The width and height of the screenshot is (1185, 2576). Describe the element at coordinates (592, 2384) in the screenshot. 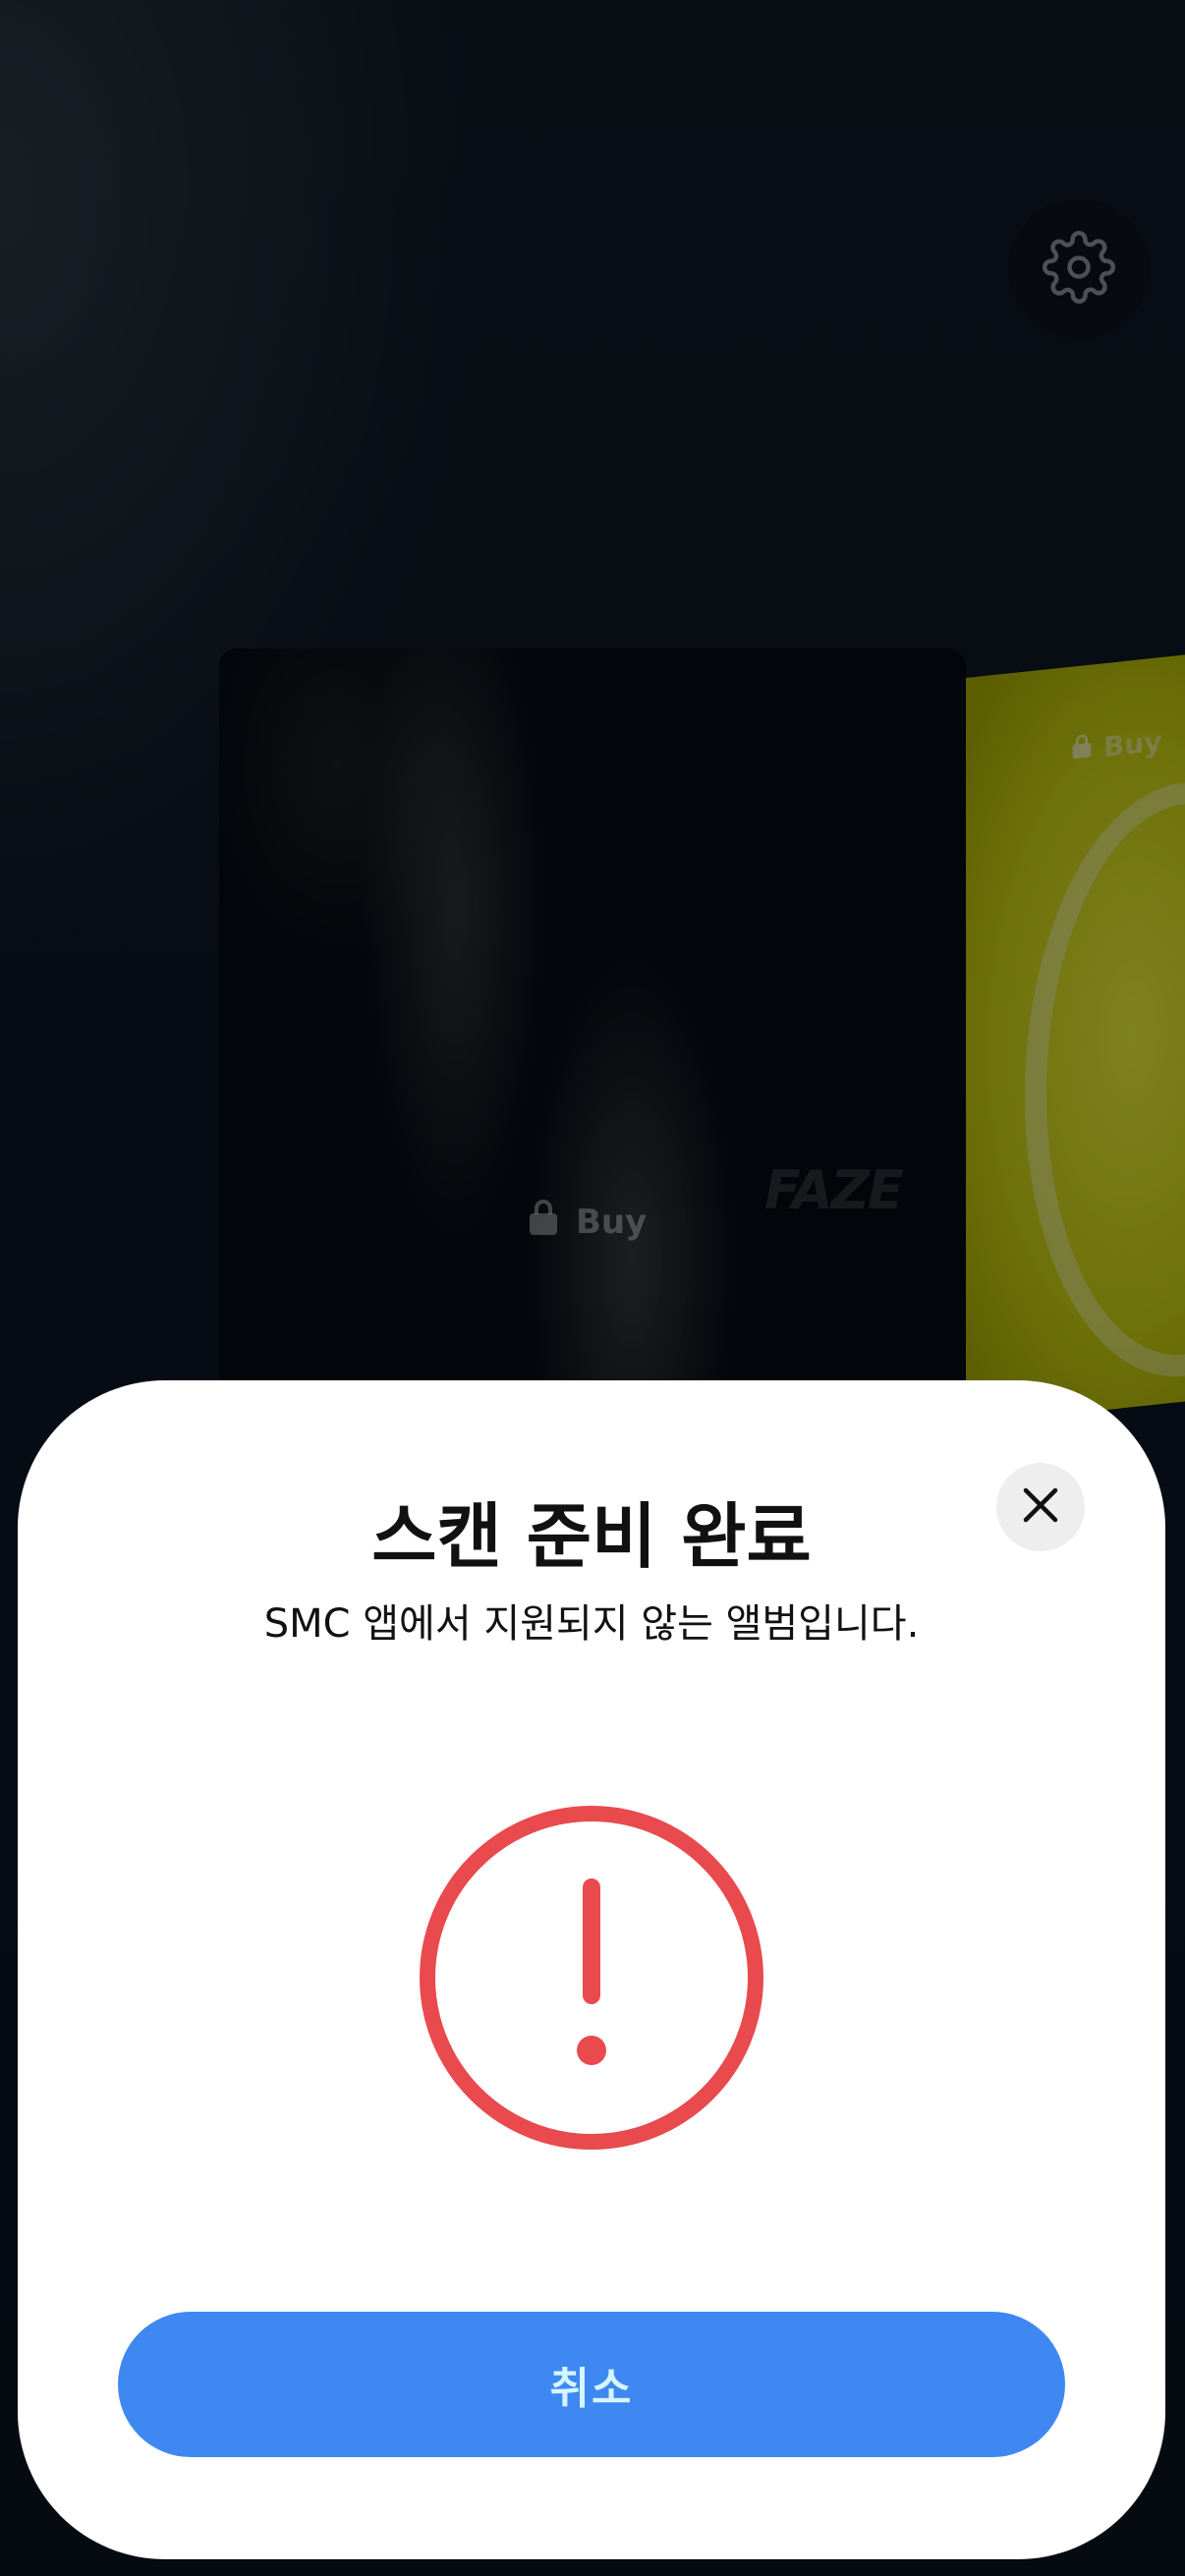

I see `cancel-button: 취소` at that location.